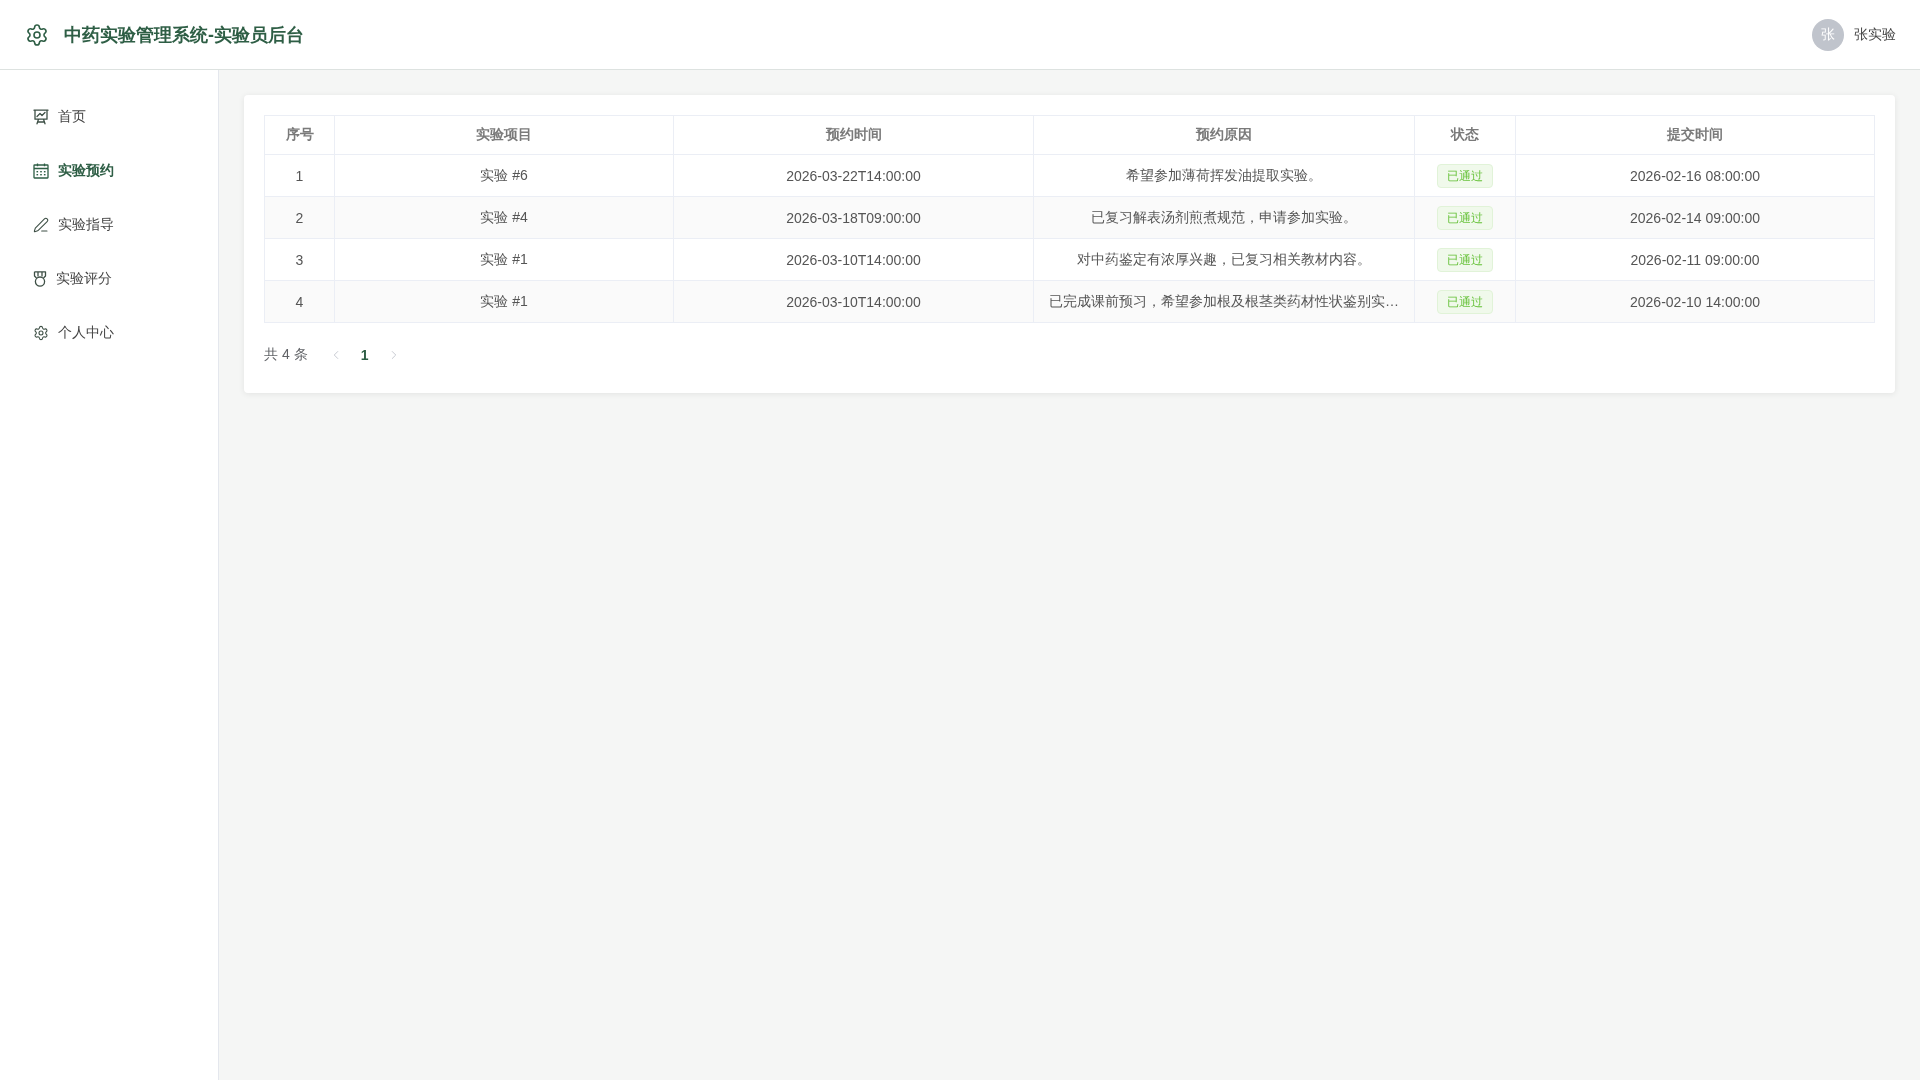  What do you see at coordinates (1465, 135) in the screenshot?
I see `column-header: 状态` at bounding box center [1465, 135].